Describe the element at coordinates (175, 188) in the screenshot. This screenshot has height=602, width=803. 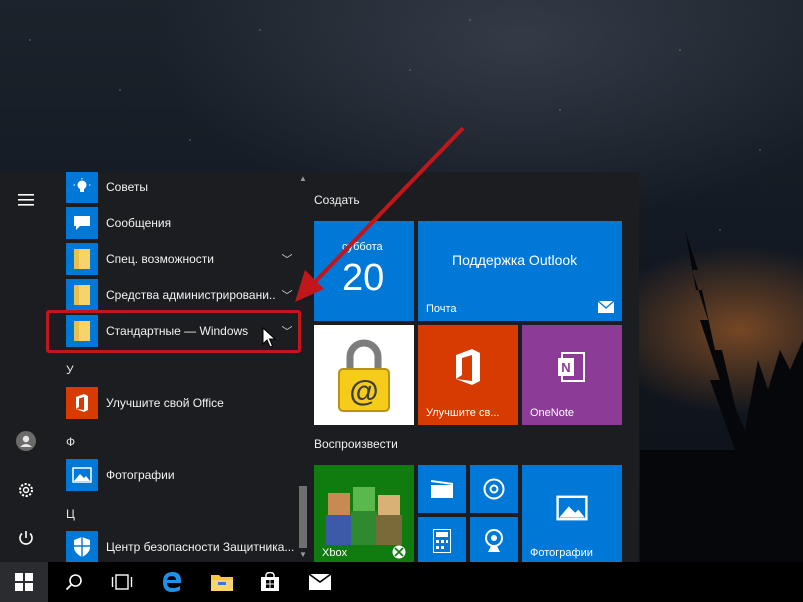
I see `app-item-tips: Советы` at that location.